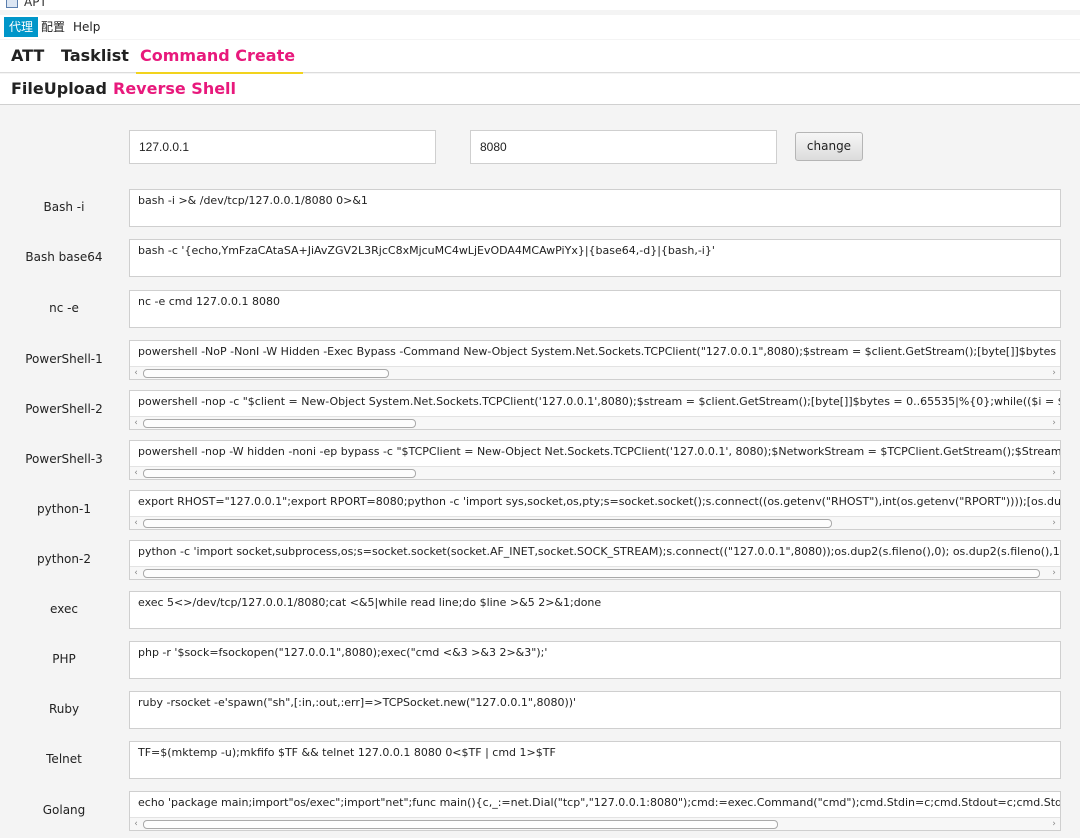  I want to click on row-label: PowerShell-2, so click(64, 409).